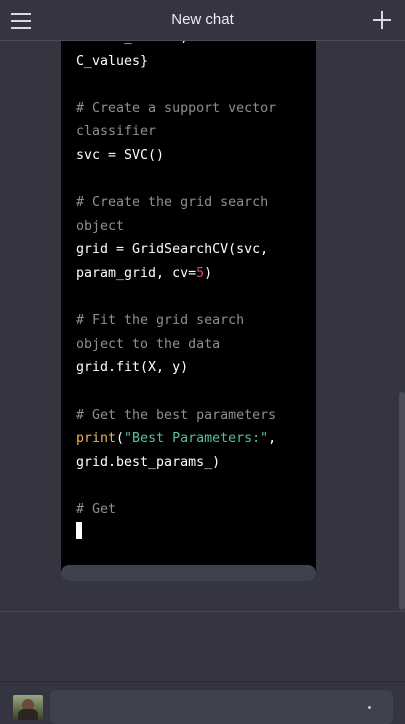  What do you see at coordinates (192, 156) in the screenshot?
I see `code-line: svc = SVC()` at bounding box center [192, 156].